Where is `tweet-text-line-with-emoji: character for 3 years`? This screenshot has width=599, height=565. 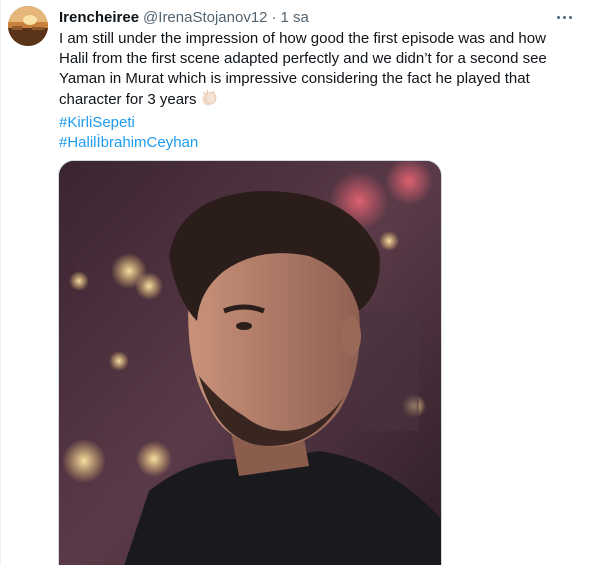 tweet-text-line-with-emoji: character for 3 years is located at coordinates (319, 101).